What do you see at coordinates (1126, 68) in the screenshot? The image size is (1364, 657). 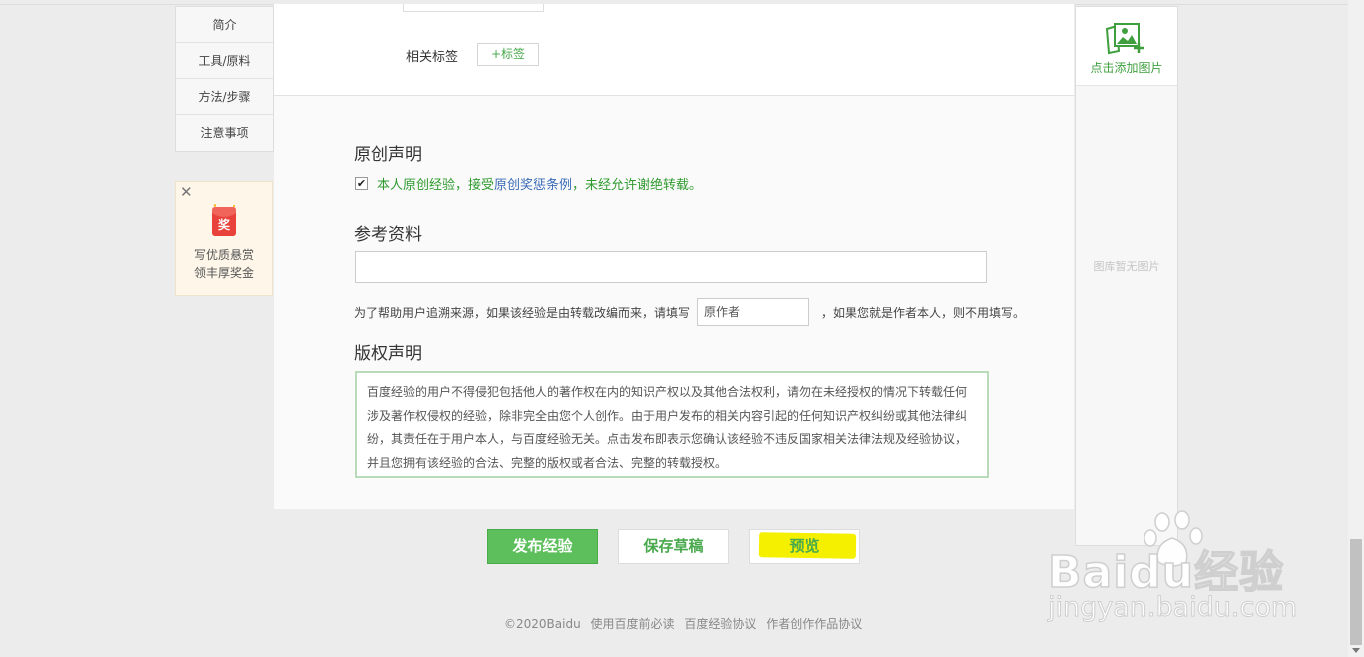 I see `add-image-label: 点击添加图片` at bounding box center [1126, 68].